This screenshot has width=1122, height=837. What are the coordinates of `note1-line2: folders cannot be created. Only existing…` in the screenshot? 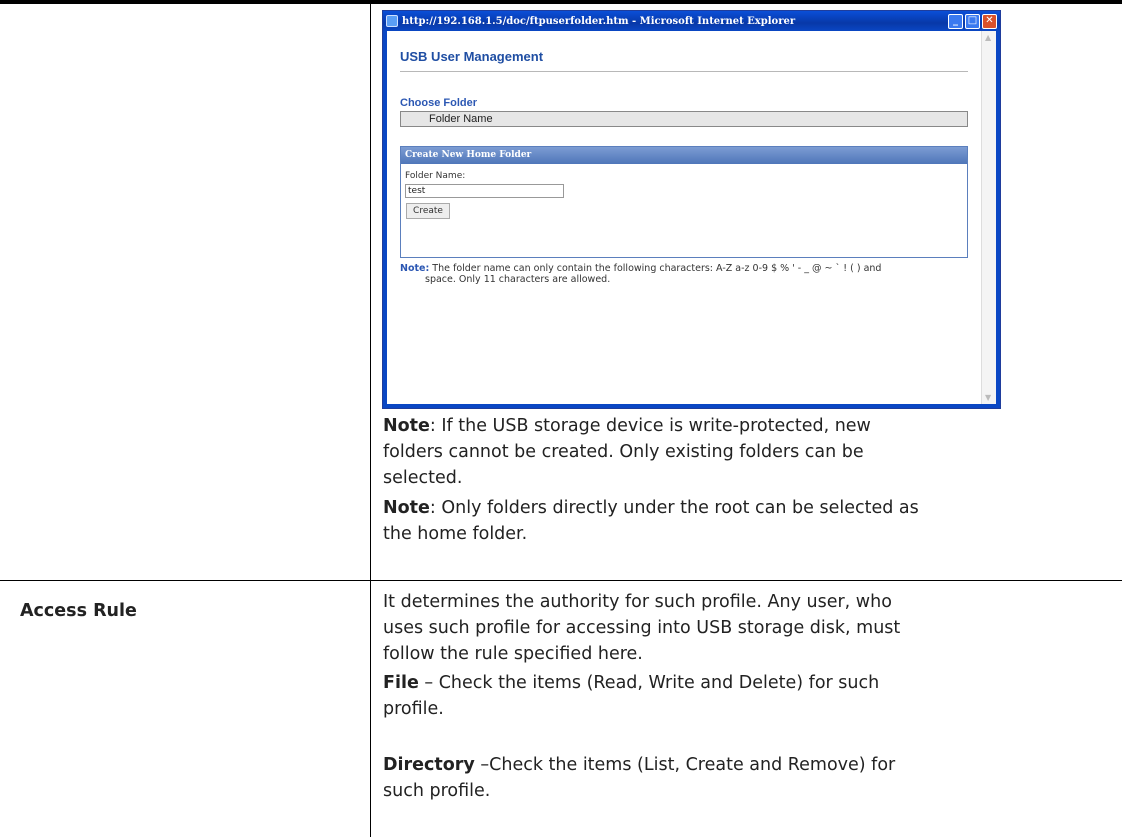 It's located at (623, 452).